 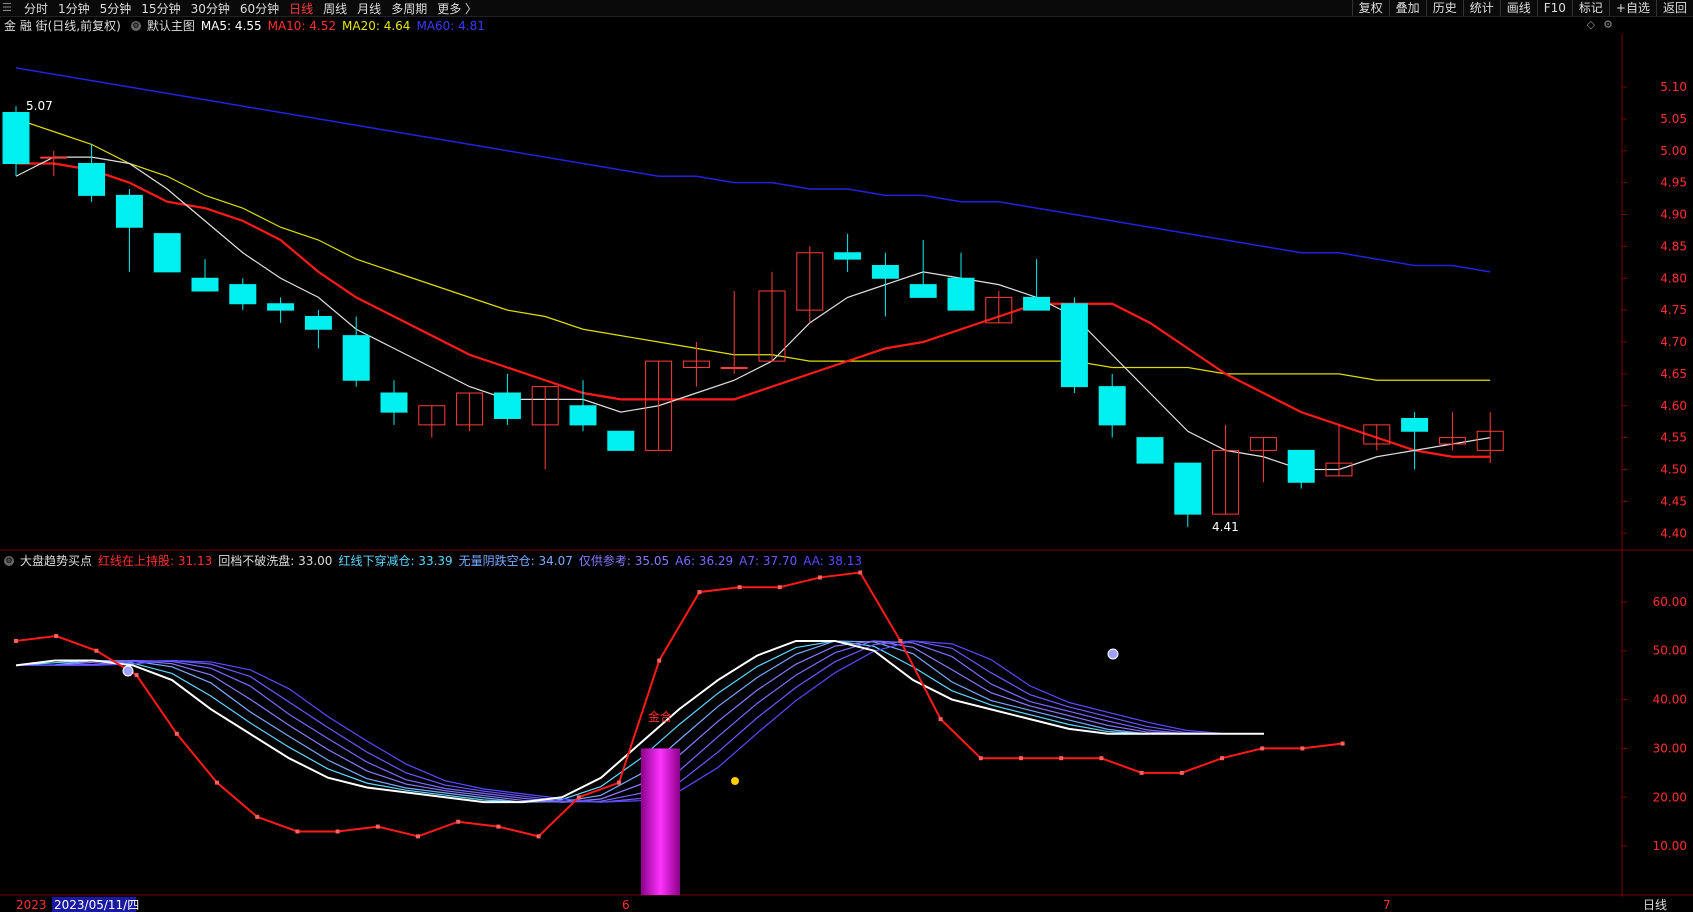 What do you see at coordinates (1670, 797) in the screenshot?
I see `sub-tick-label: 20.00` at bounding box center [1670, 797].